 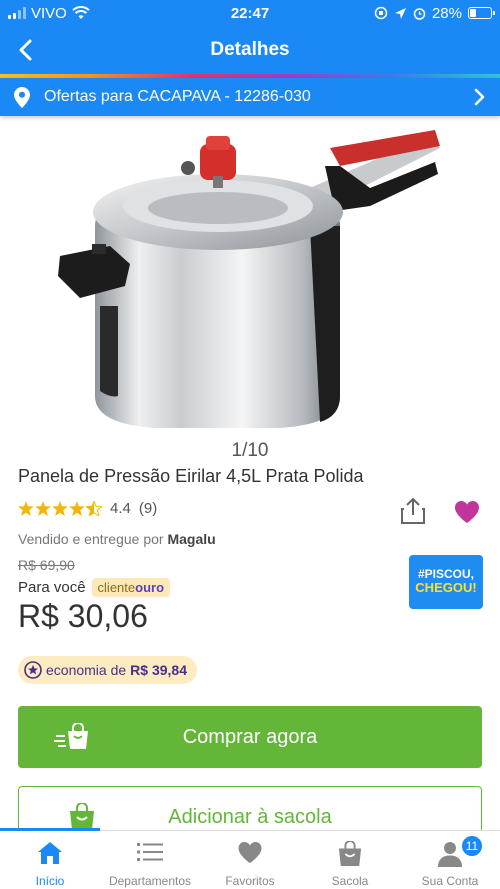 What do you see at coordinates (400, 13) in the screenshot?
I see `location-arrow-icon` at bounding box center [400, 13].